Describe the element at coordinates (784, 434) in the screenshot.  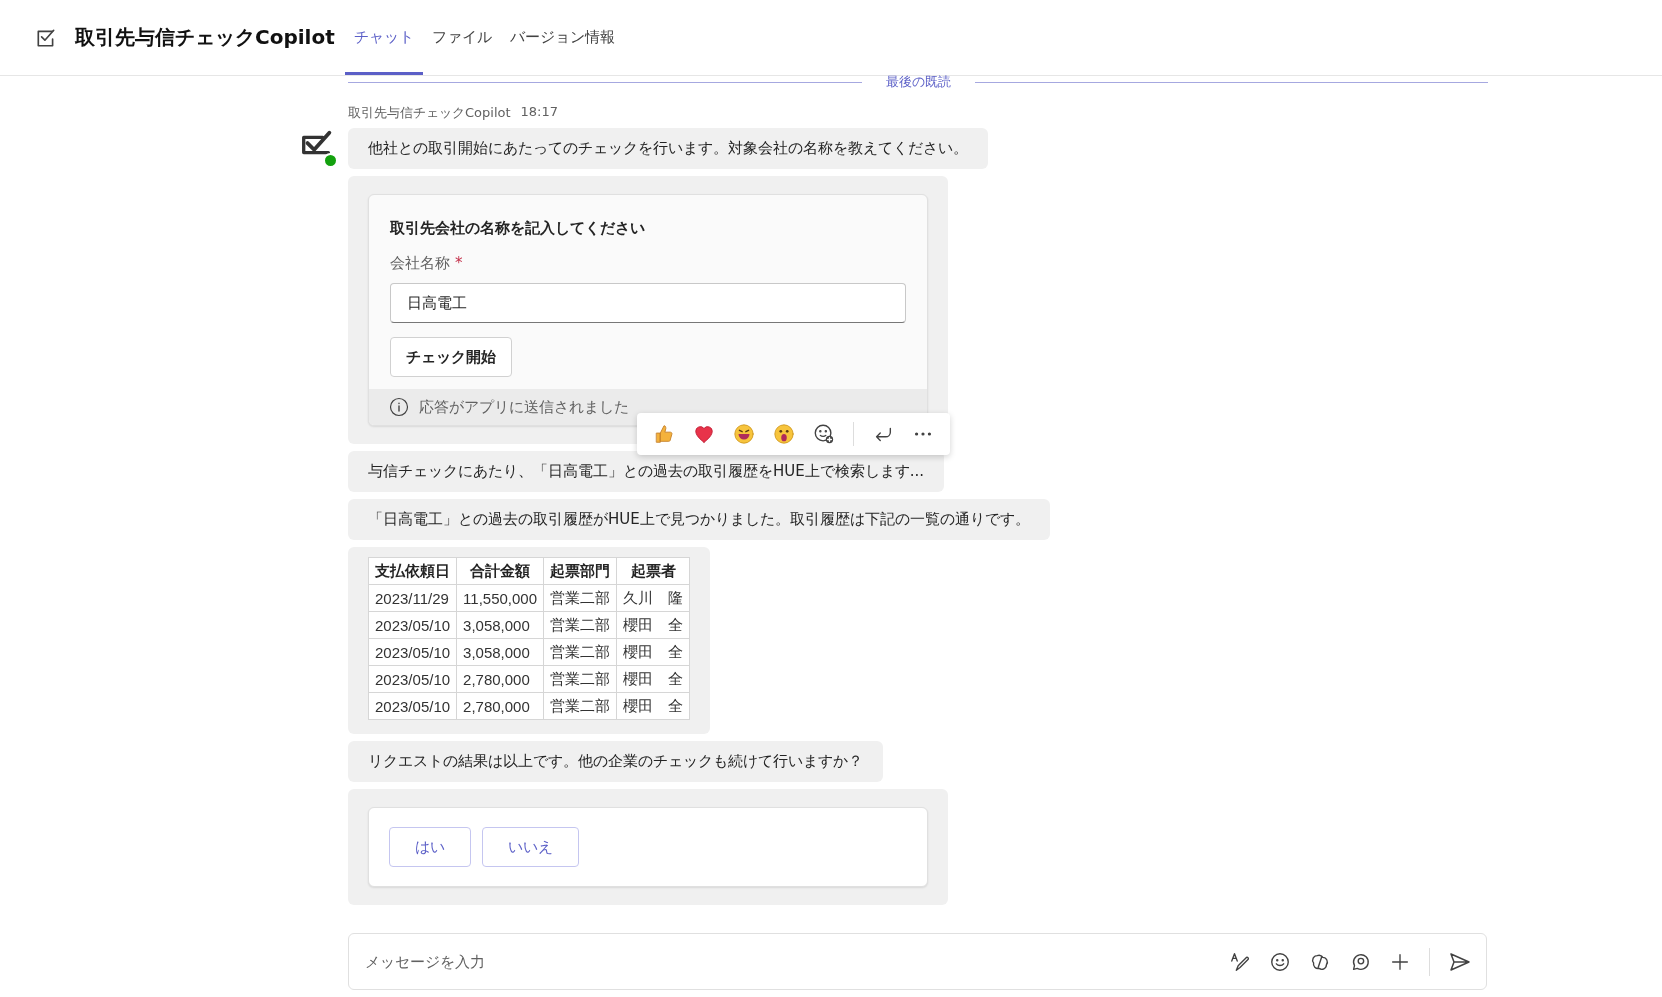
I see `surprised-face-icon` at that location.